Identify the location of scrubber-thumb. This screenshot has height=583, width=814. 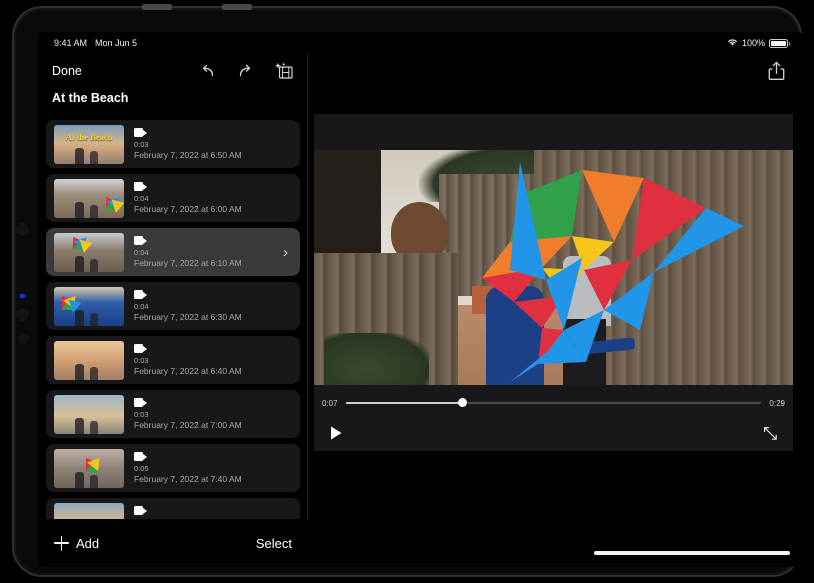
(462, 402).